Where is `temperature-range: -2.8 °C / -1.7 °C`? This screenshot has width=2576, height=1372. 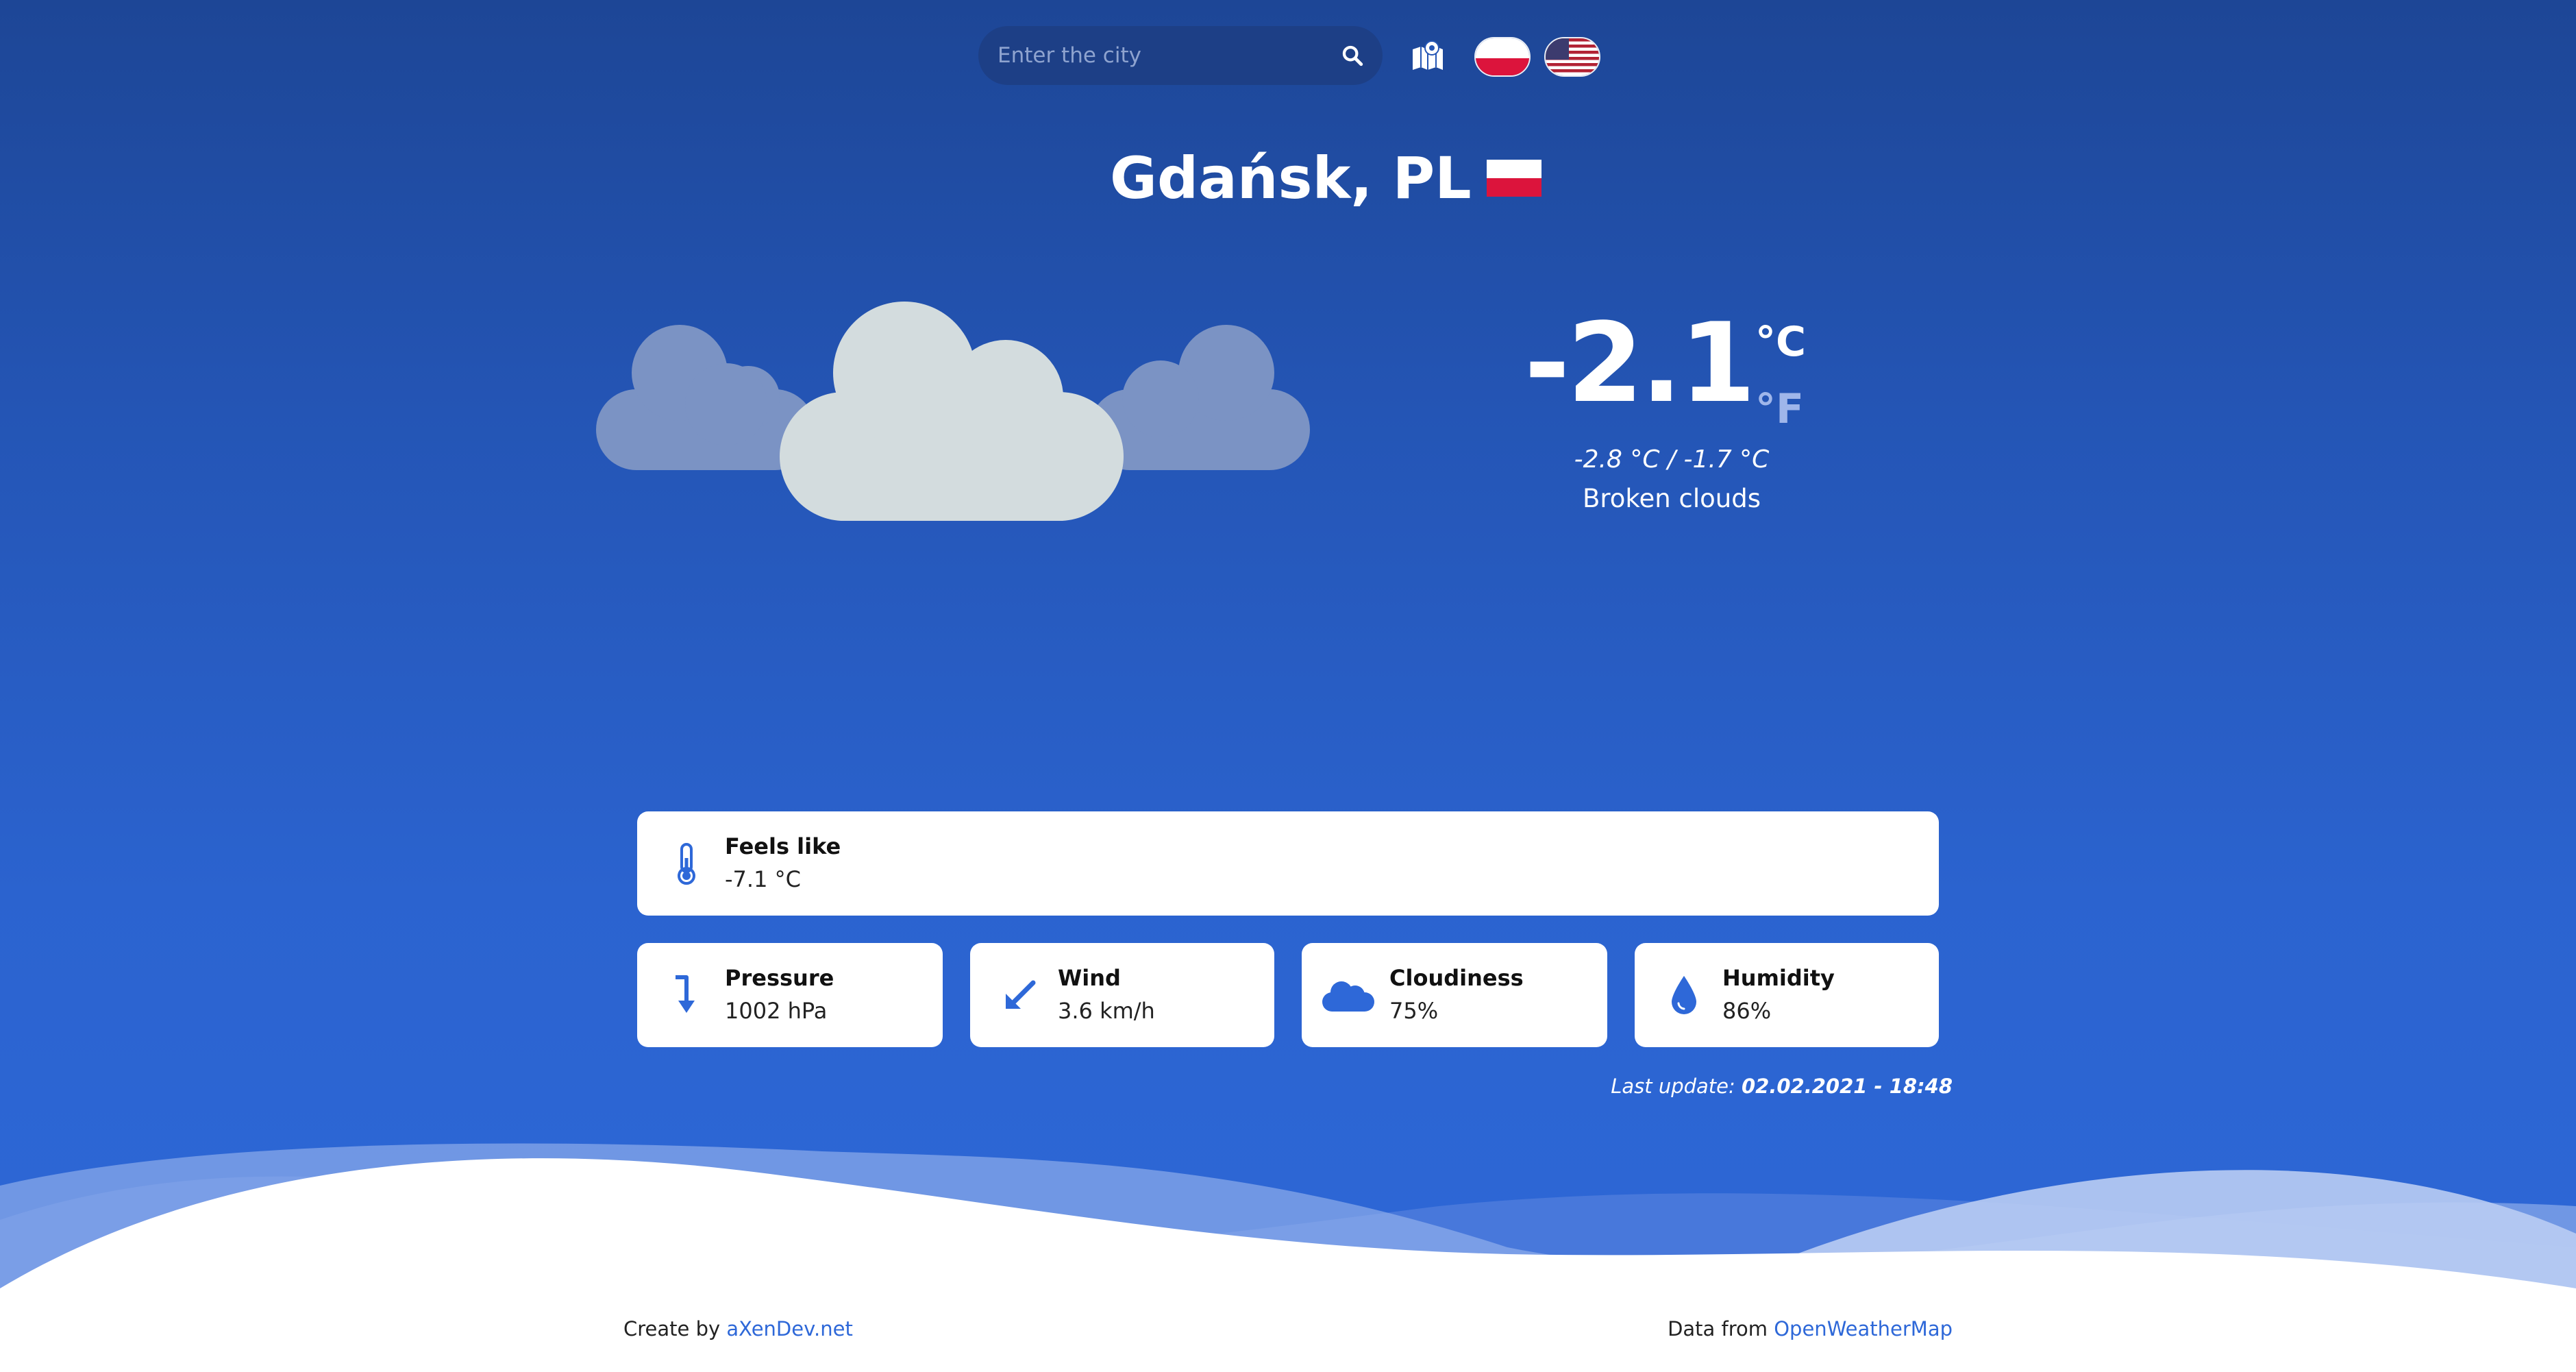
temperature-range: -2.8 °C / -1.7 °C is located at coordinates (1672, 459).